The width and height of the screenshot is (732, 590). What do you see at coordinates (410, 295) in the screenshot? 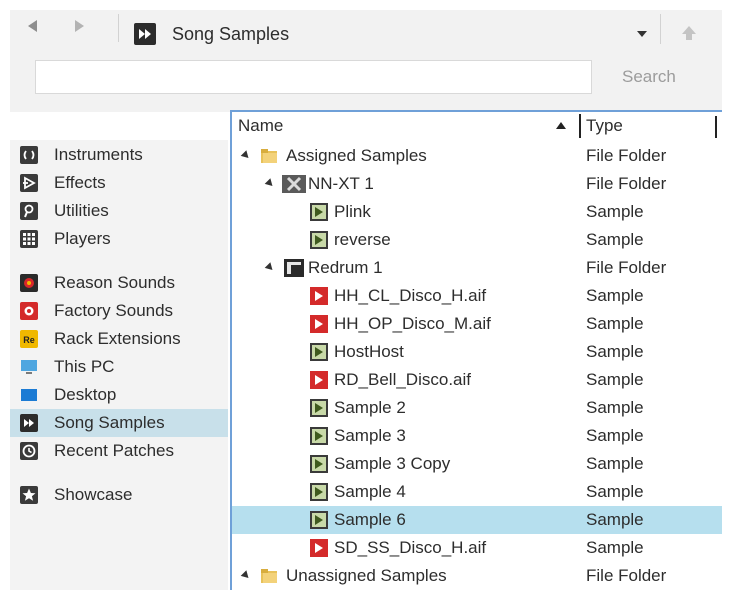
I see `list-row-name: HH_CL_Disco_H.aif` at bounding box center [410, 295].